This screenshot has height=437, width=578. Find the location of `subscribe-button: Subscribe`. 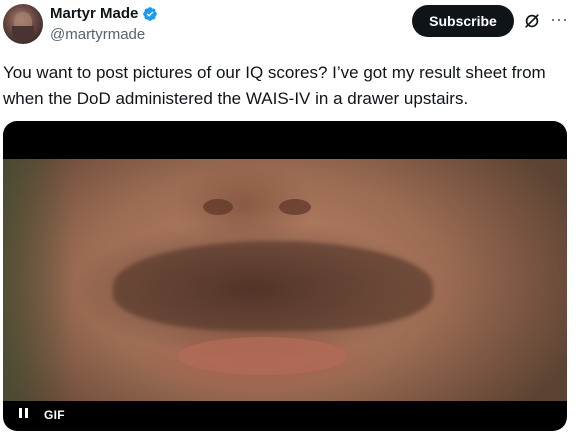

subscribe-button: Subscribe is located at coordinates (463, 21).